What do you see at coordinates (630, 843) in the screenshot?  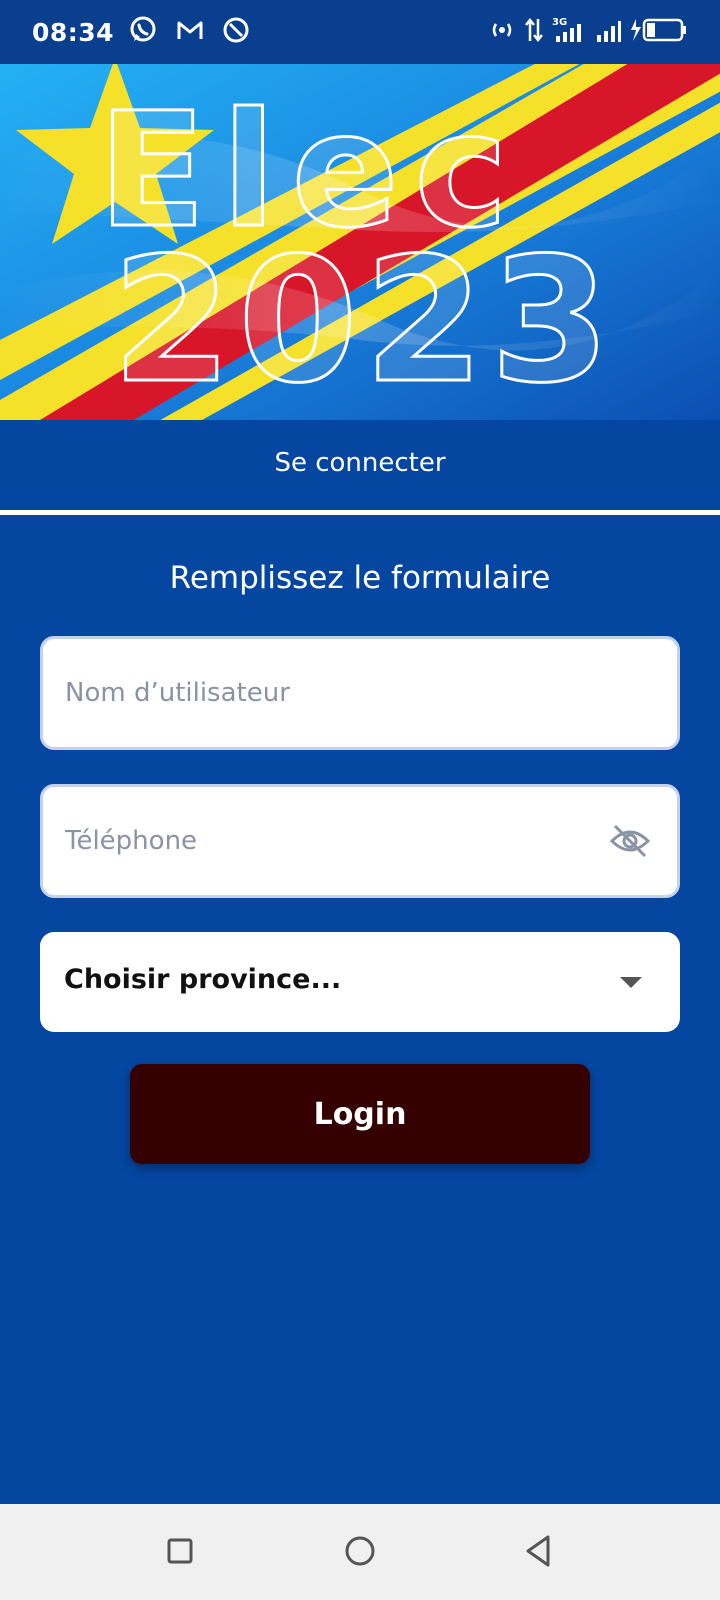 I see `eye-off-icon` at bounding box center [630, 843].